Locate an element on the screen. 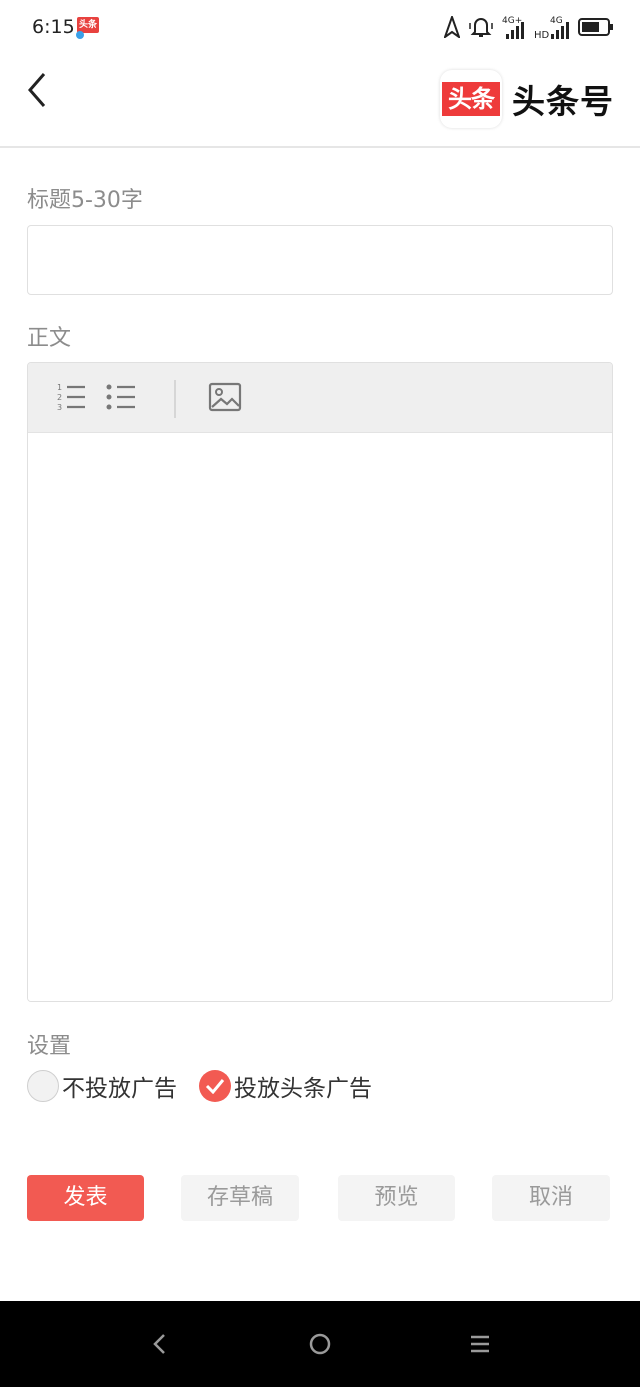 The width and height of the screenshot is (640, 1387). title-label: 标题5-30字 is located at coordinates (85, 200).